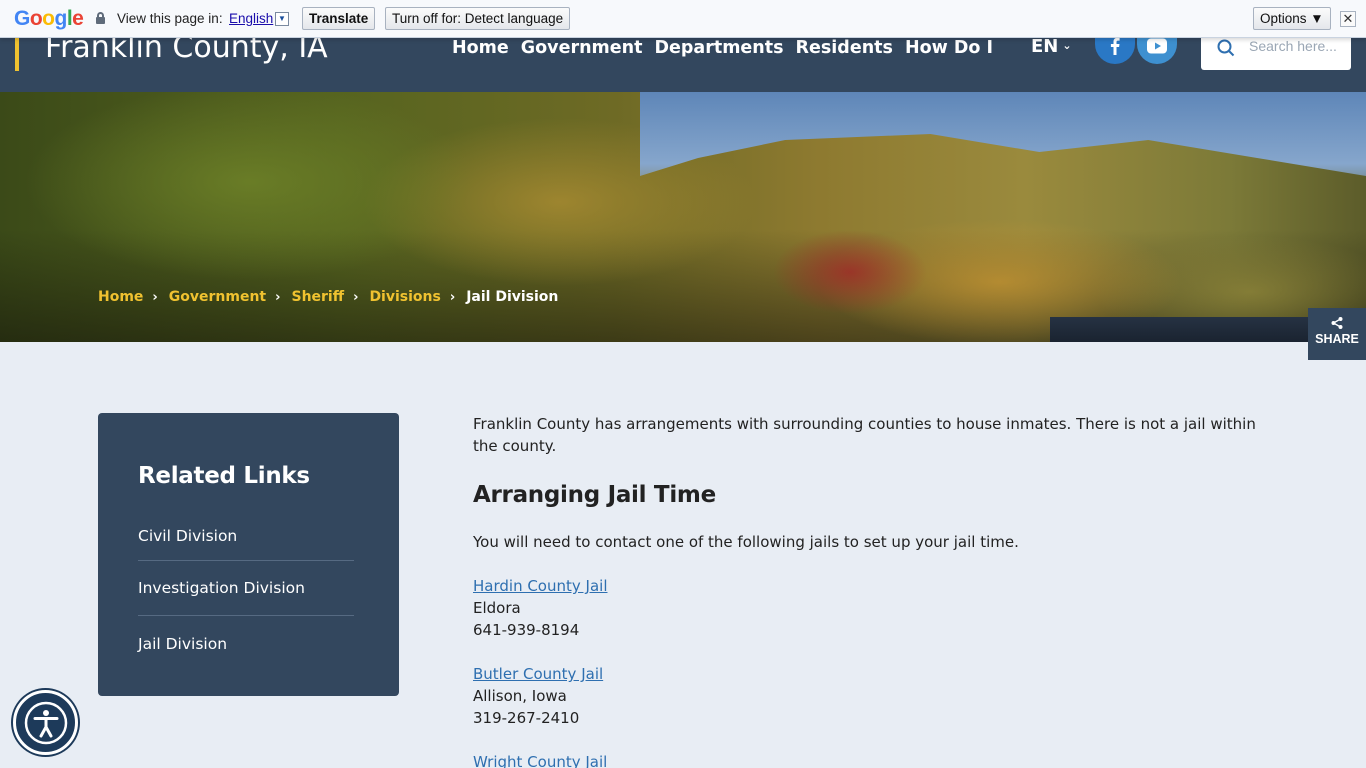  What do you see at coordinates (246, 643) in the screenshot?
I see `list-item: Jail Division` at bounding box center [246, 643].